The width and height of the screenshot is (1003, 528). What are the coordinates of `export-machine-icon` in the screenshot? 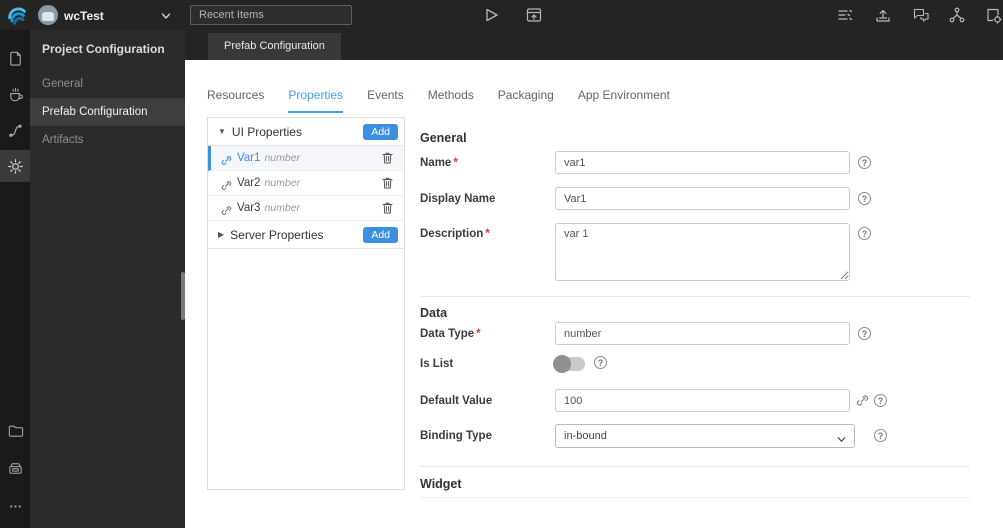 It's located at (15, 468).